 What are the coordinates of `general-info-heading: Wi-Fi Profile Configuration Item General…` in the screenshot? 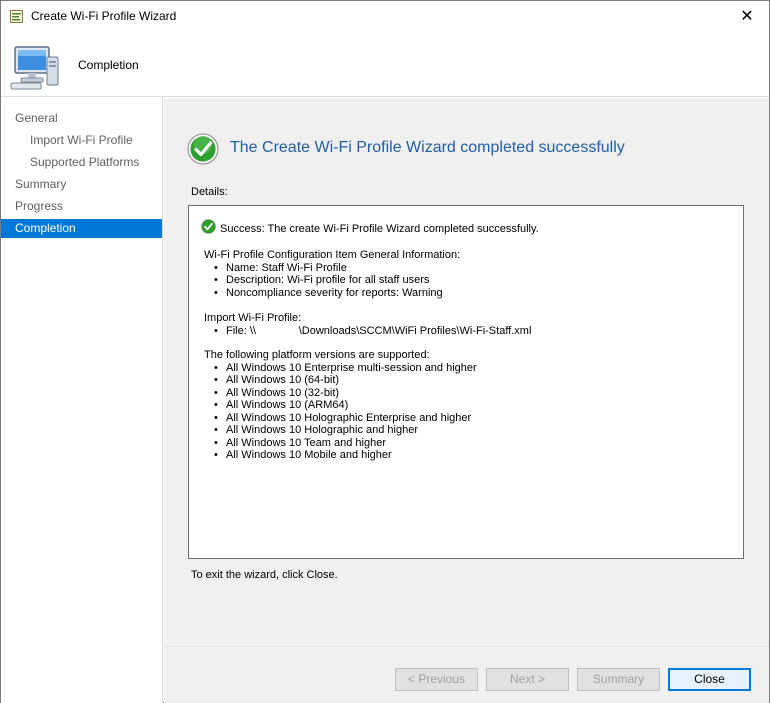 It's located at (332, 255).